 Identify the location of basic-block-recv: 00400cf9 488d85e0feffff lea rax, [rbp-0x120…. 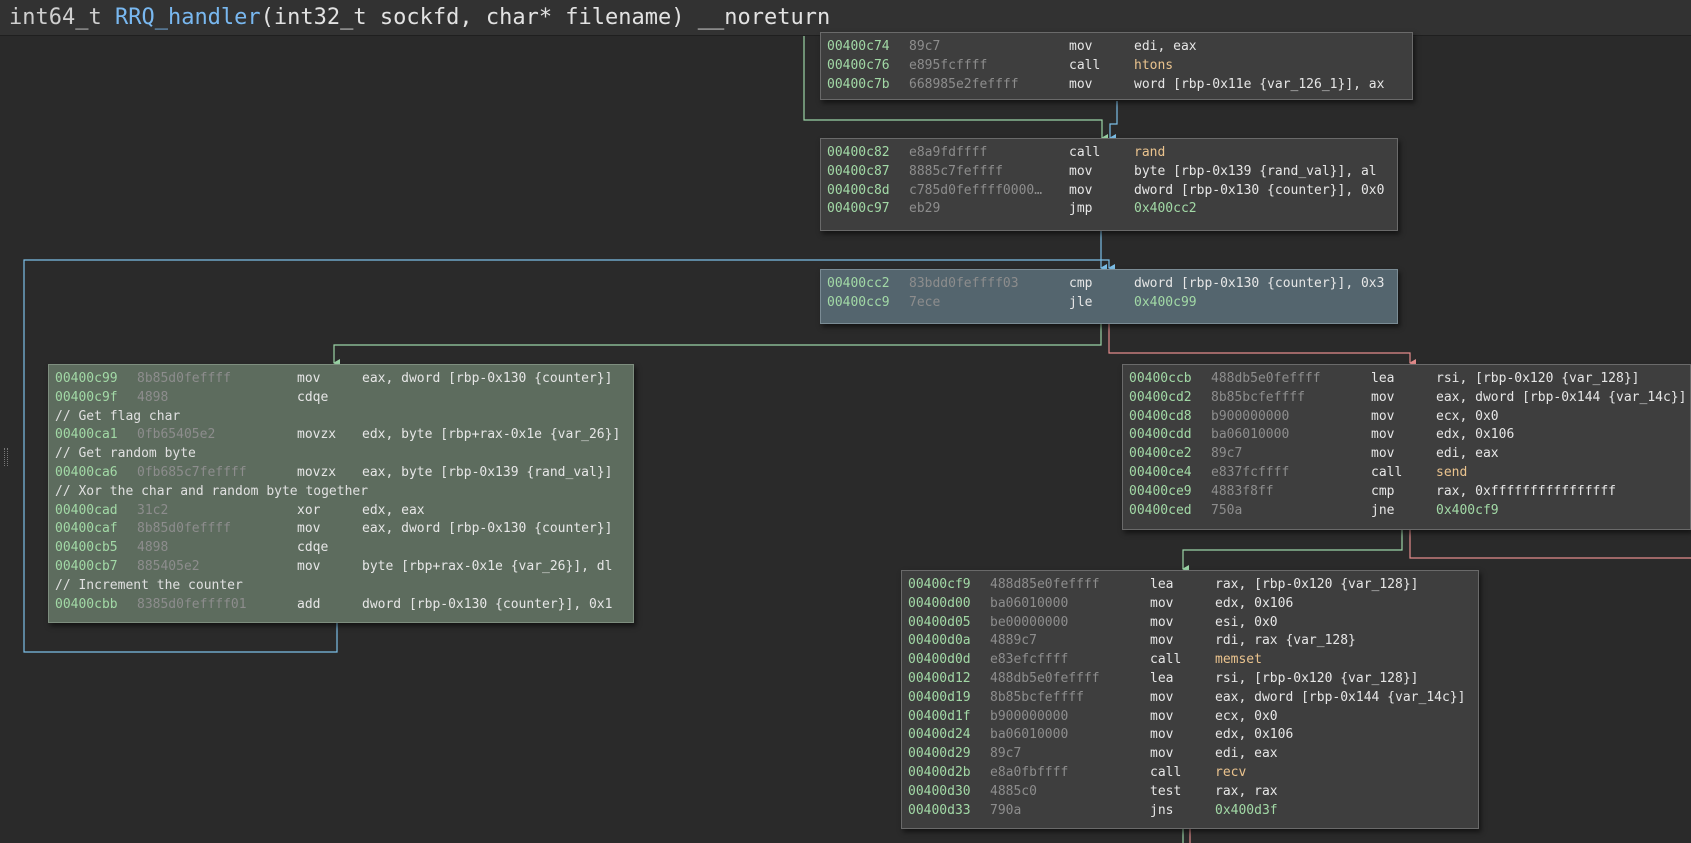
(1190, 699).